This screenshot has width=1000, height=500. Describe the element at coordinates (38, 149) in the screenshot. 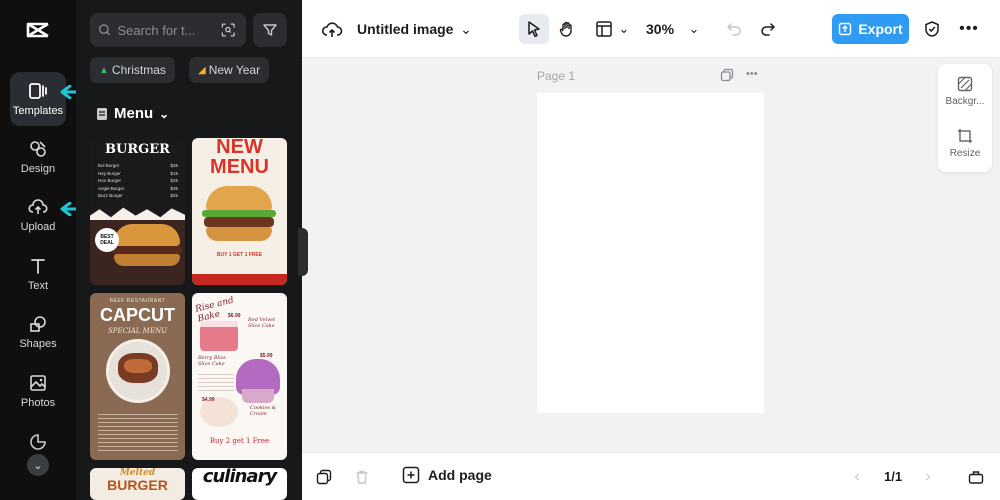

I see `design-icon` at that location.